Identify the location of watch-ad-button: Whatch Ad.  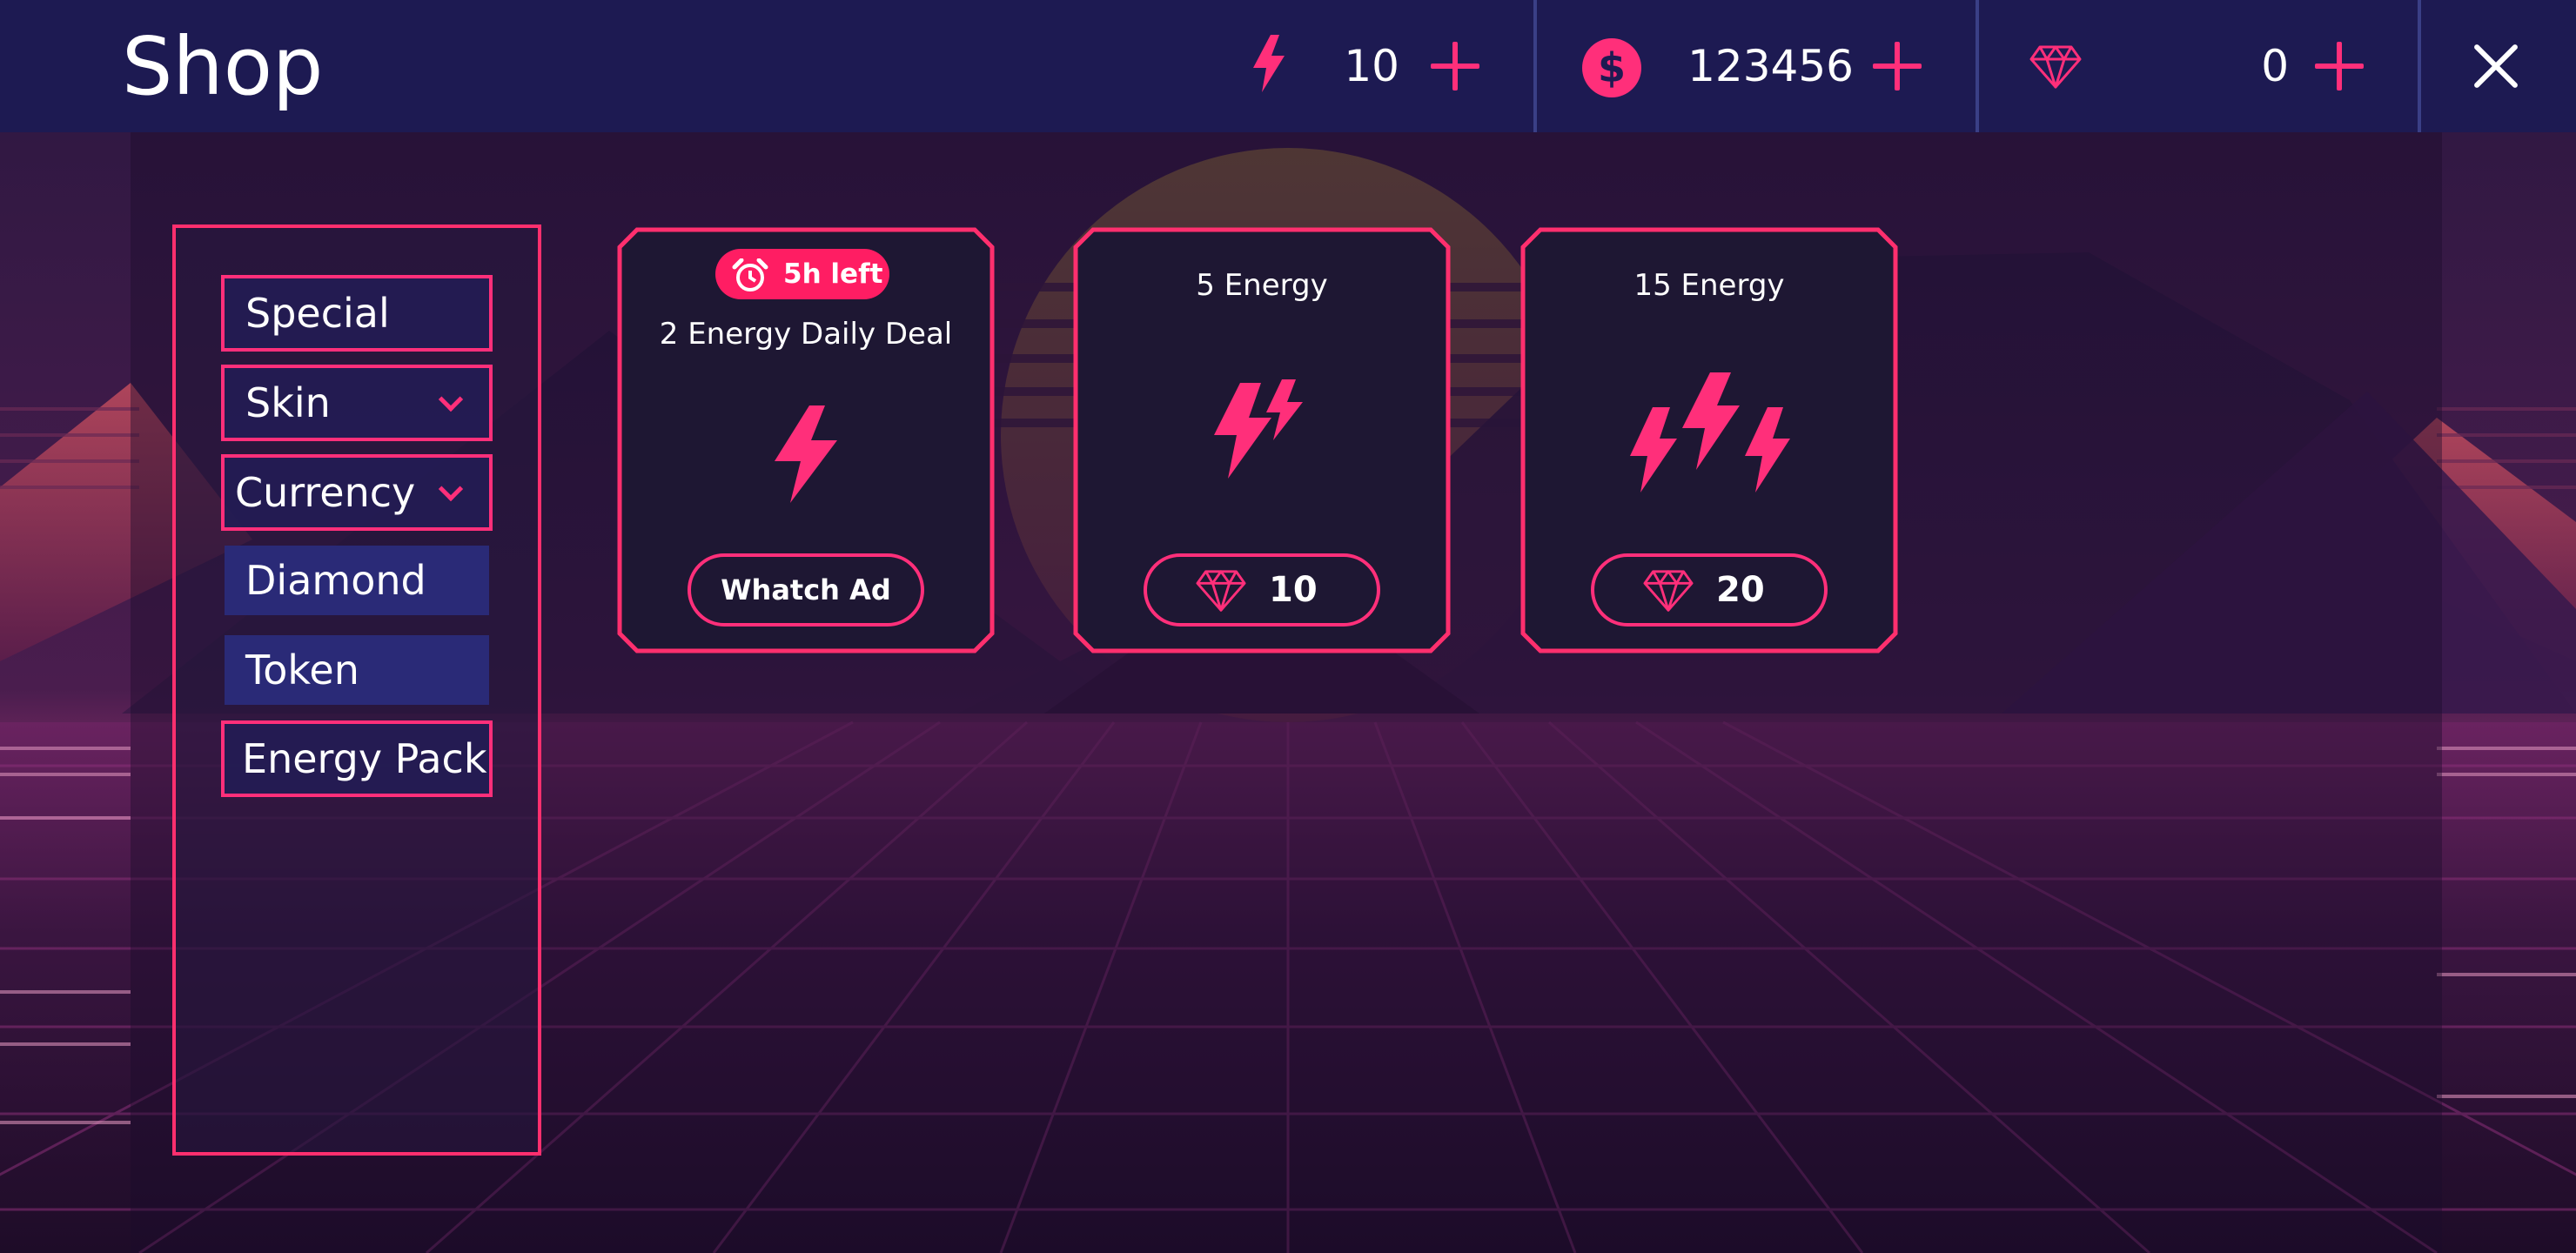
(806, 589).